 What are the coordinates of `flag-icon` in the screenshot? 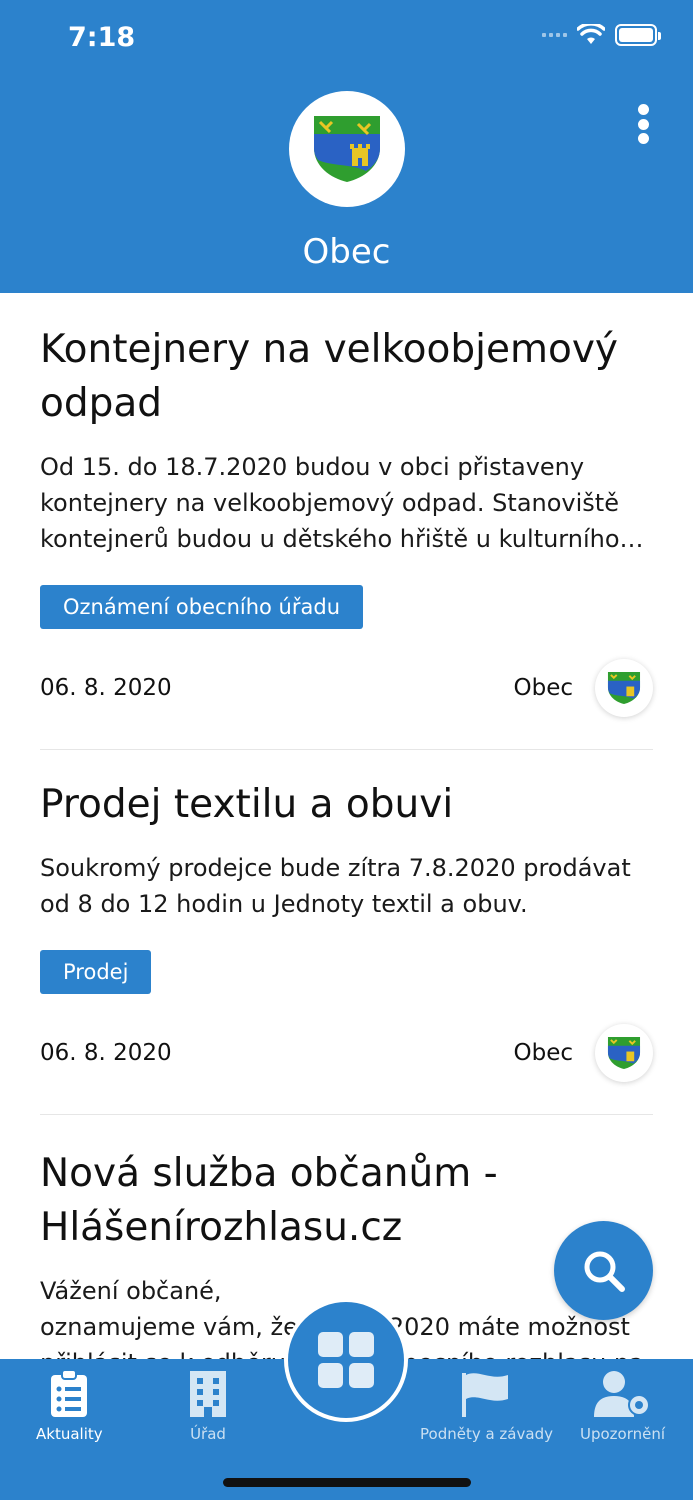 It's located at (485, 1395).